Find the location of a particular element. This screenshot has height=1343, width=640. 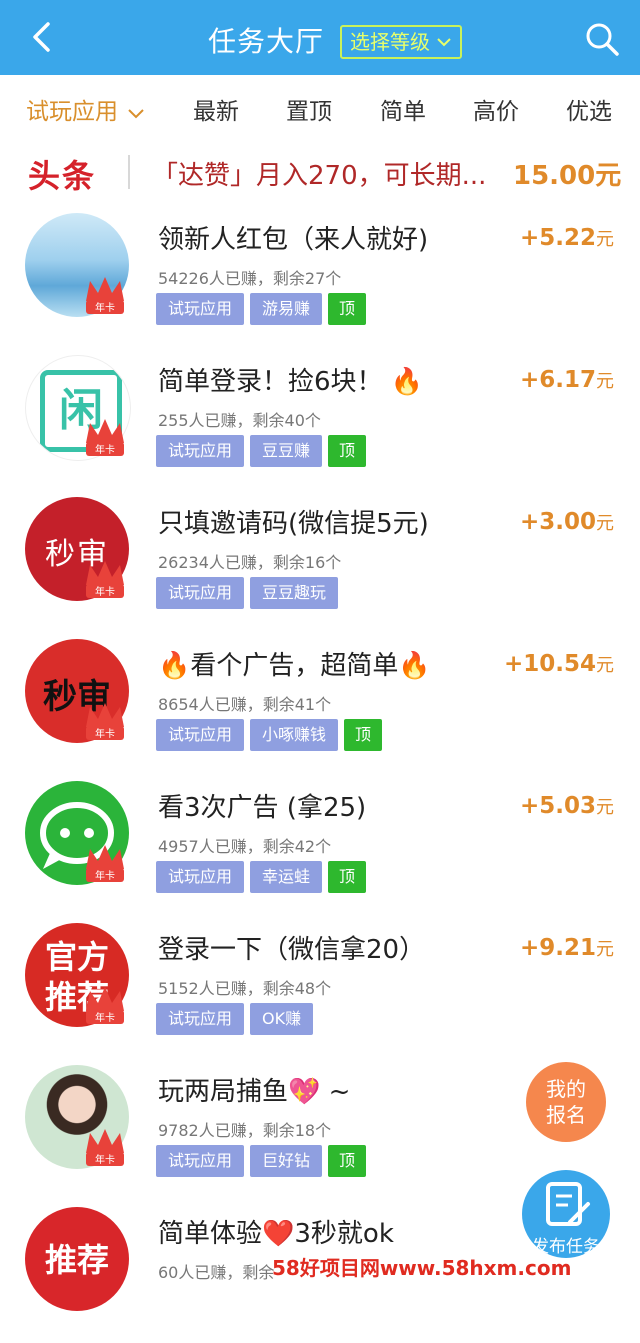

app-header: 任务大厅 选择等级 is located at coordinates (320, 37).